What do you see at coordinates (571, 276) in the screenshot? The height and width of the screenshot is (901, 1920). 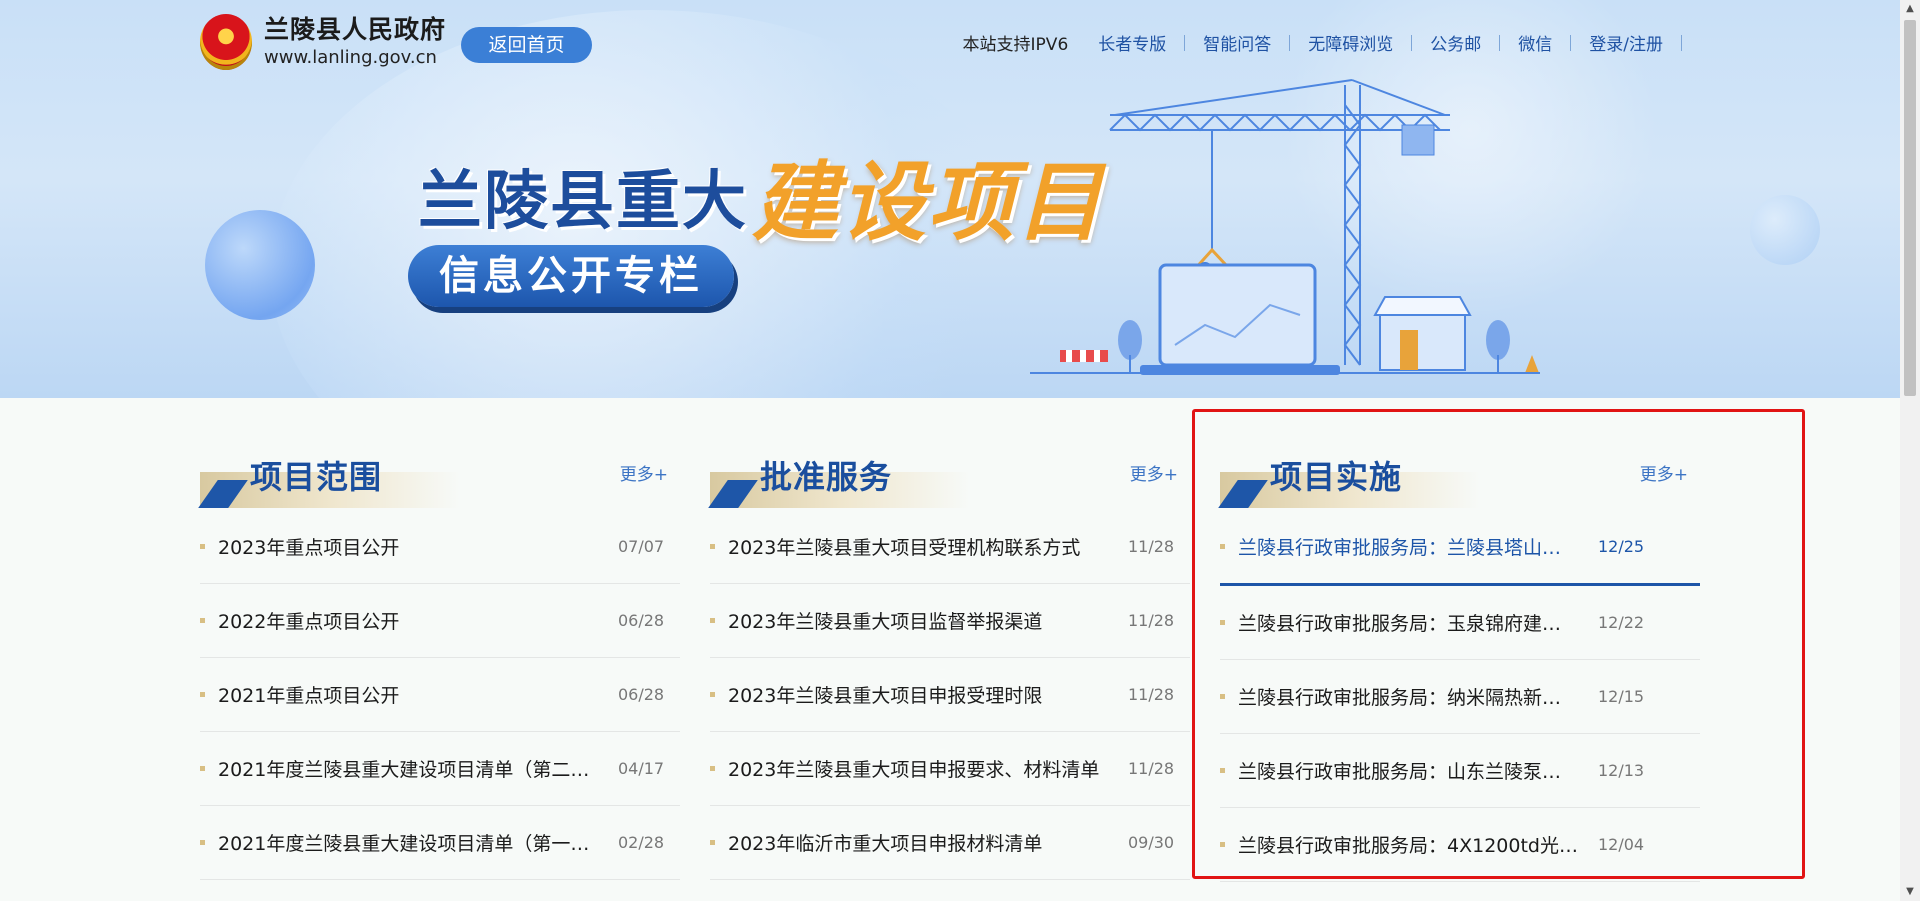 I see `banner-subtitle: 信息公开专栏` at bounding box center [571, 276].